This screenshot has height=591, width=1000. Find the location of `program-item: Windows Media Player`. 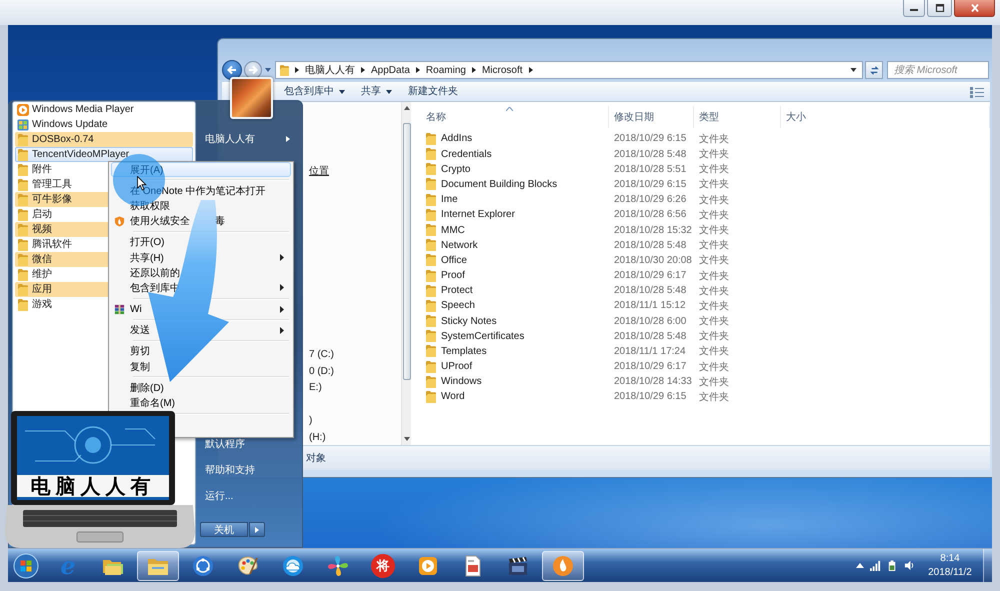

program-item: Windows Media Player is located at coordinates (104, 110).